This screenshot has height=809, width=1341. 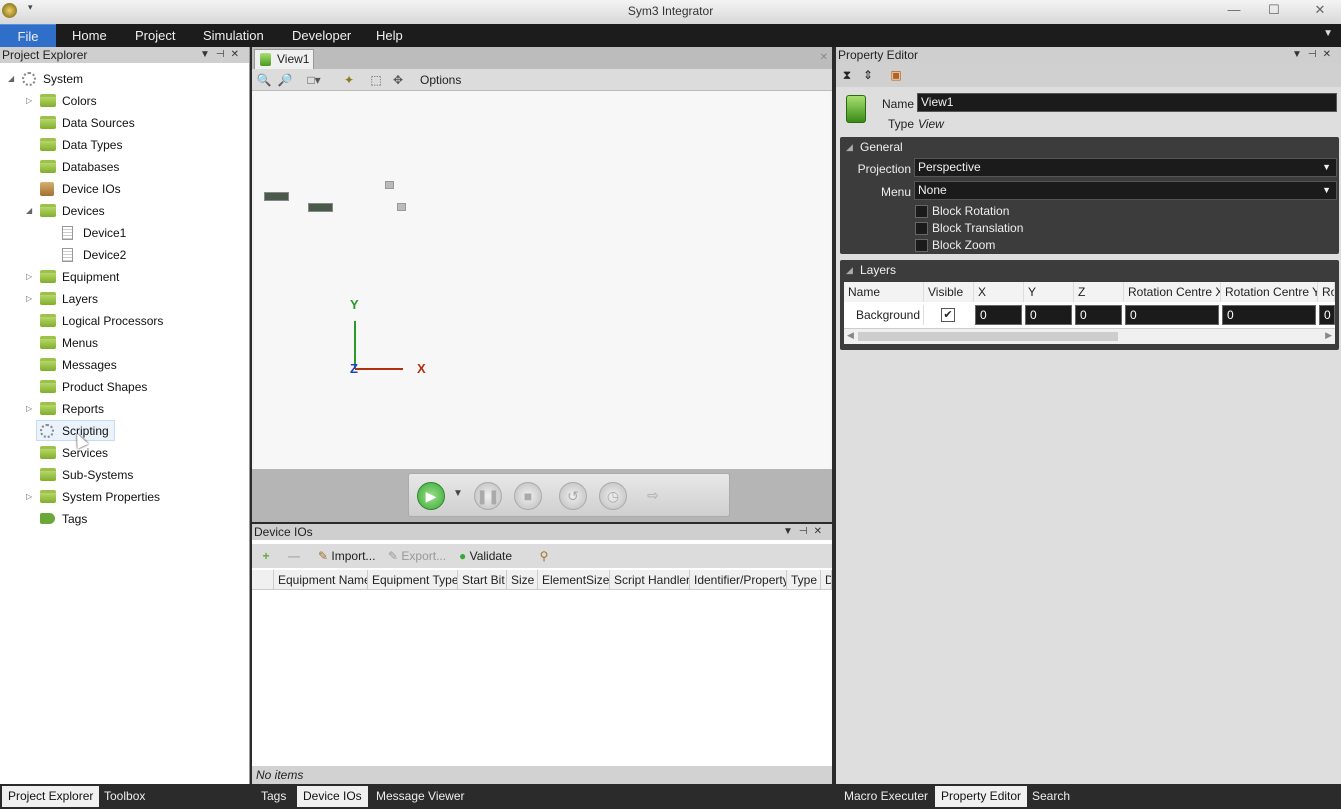 I want to click on tab-close-icon: ✕, so click(x=824, y=57).